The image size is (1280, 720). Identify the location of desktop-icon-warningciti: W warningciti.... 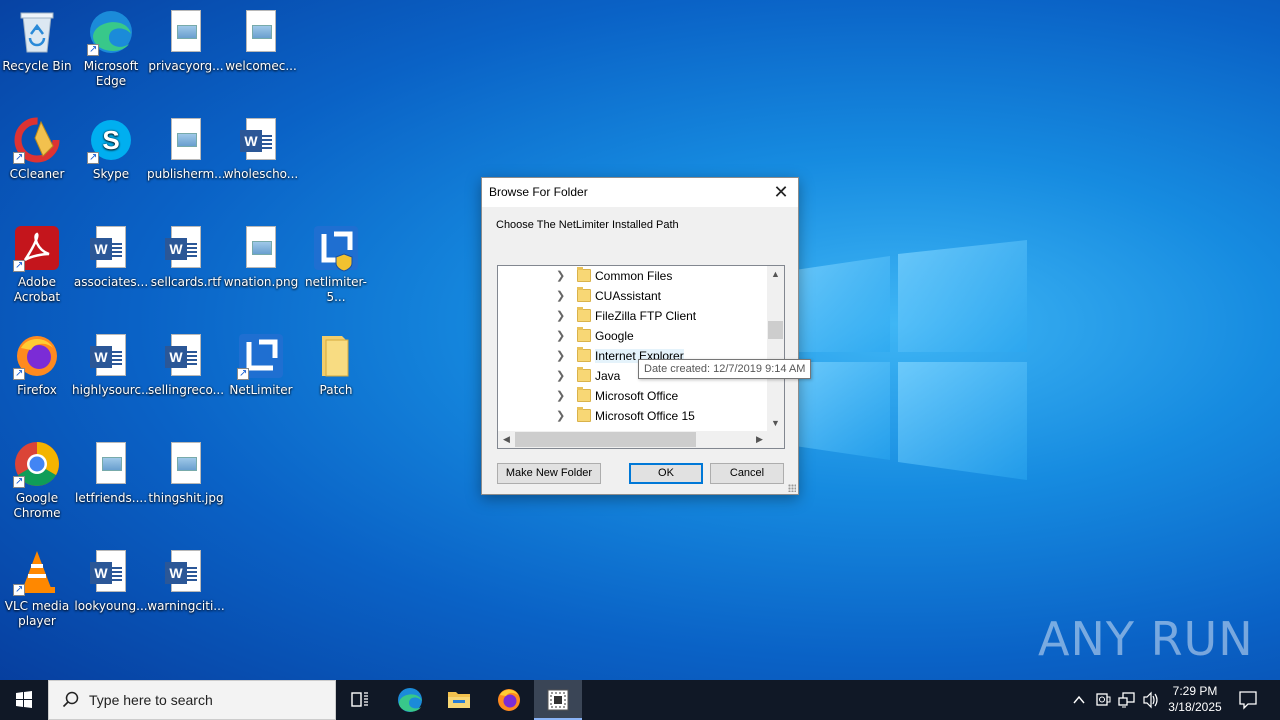
(186, 581).